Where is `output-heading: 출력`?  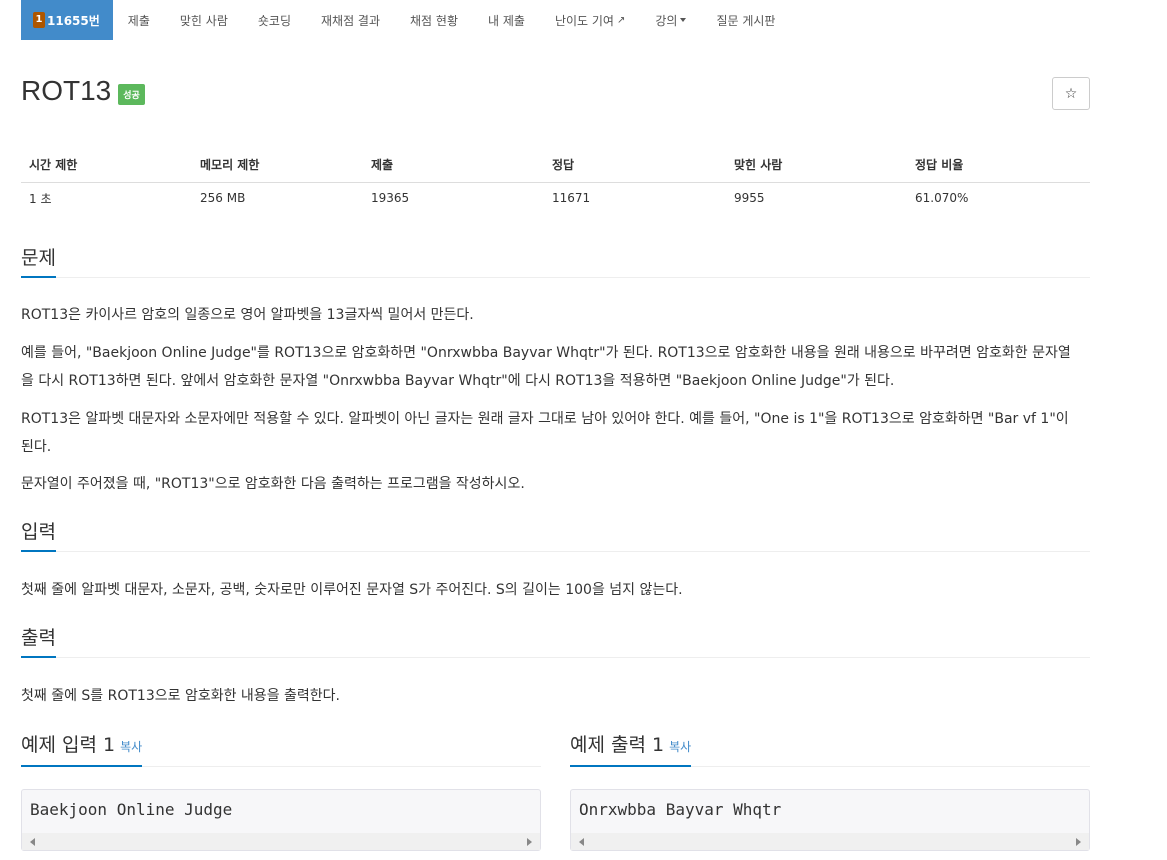 output-heading: 출력 is located at coordinates (38, 641).